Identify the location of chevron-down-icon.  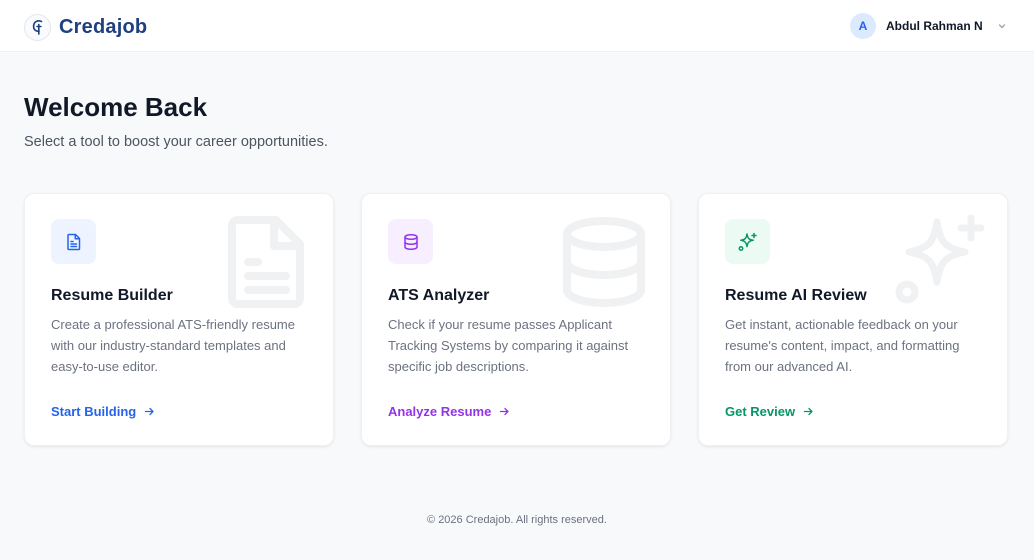
(1002, 26).